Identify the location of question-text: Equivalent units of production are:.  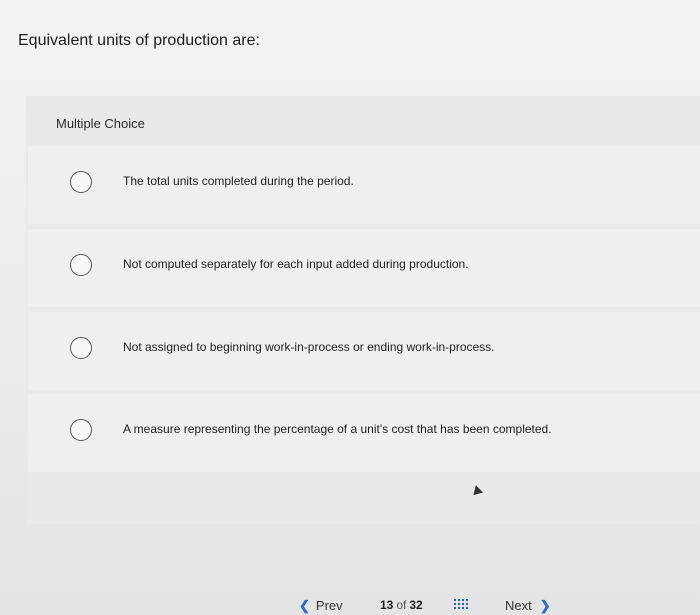
(139, 40).